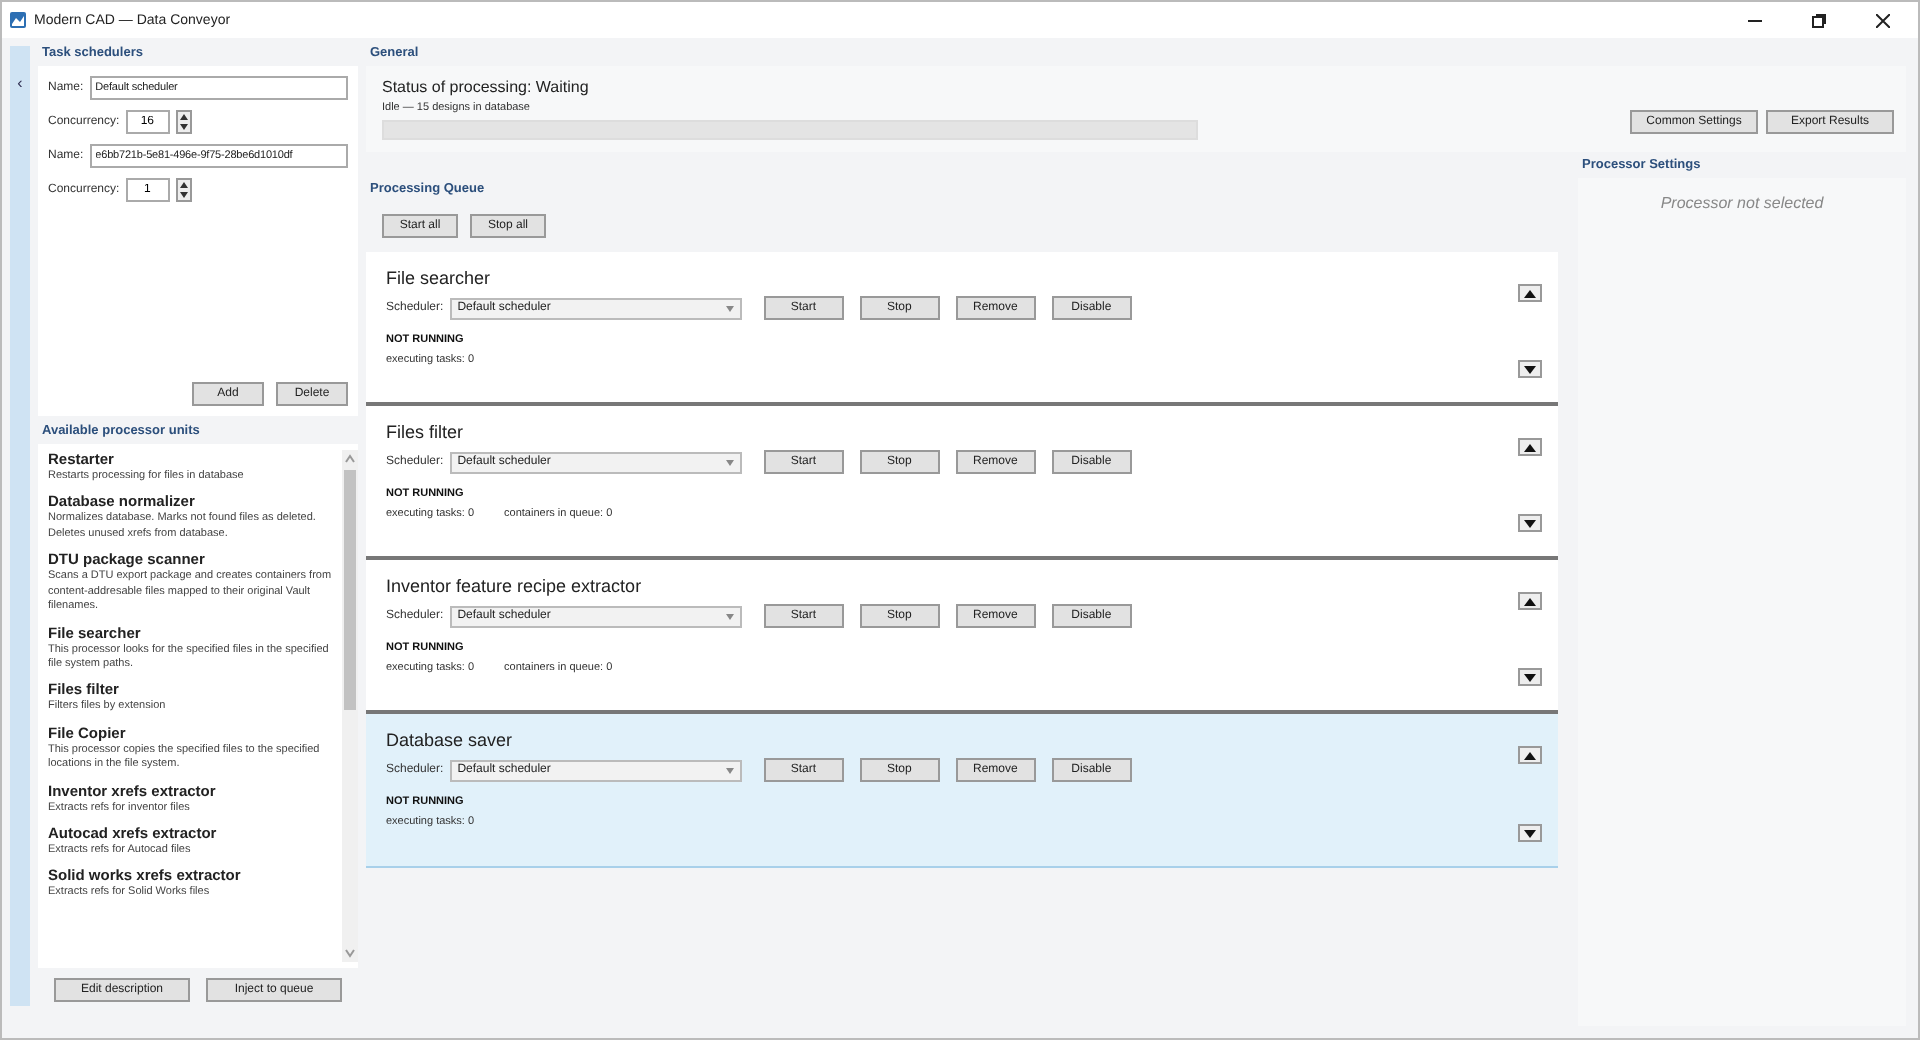 Image resolution: width=1920 pixels, height=1040 pixels. What do you see at coordinates (350, 706) in the screenshot?
I see `scrollbar` at bounding box center [350, 706].